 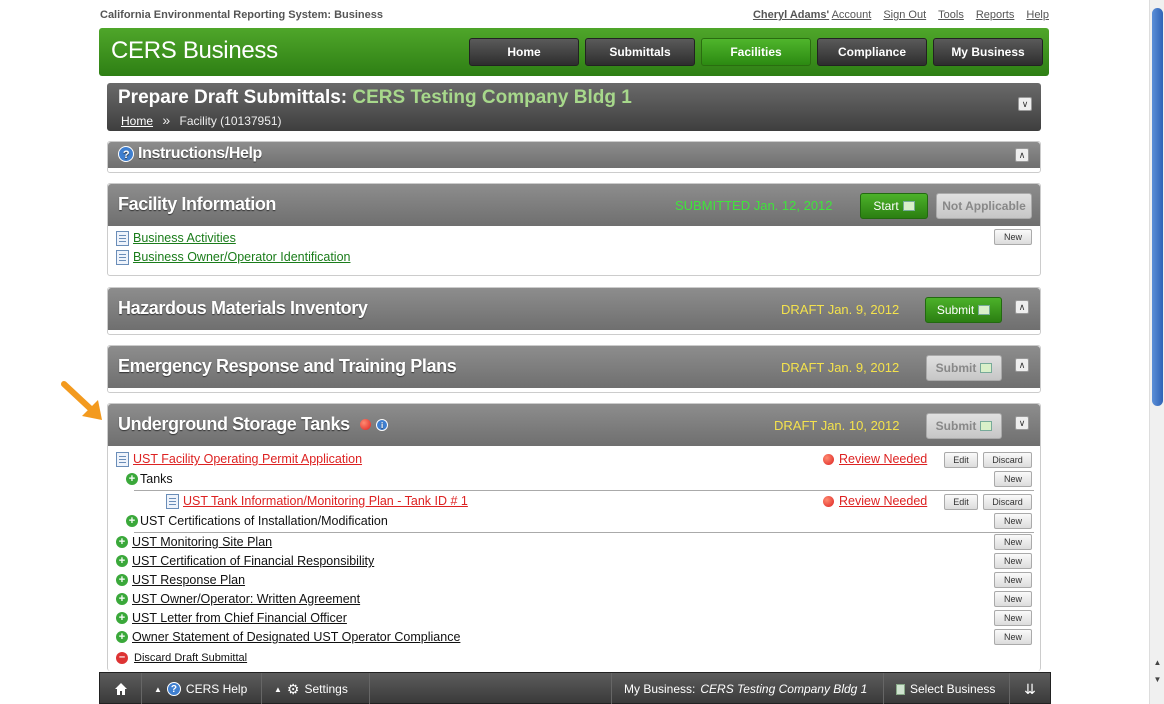 What do you see at coordinates (872, 52) in the screenshot?
I see `nav-compliance: Compliance` at bounding box center [872, 52].